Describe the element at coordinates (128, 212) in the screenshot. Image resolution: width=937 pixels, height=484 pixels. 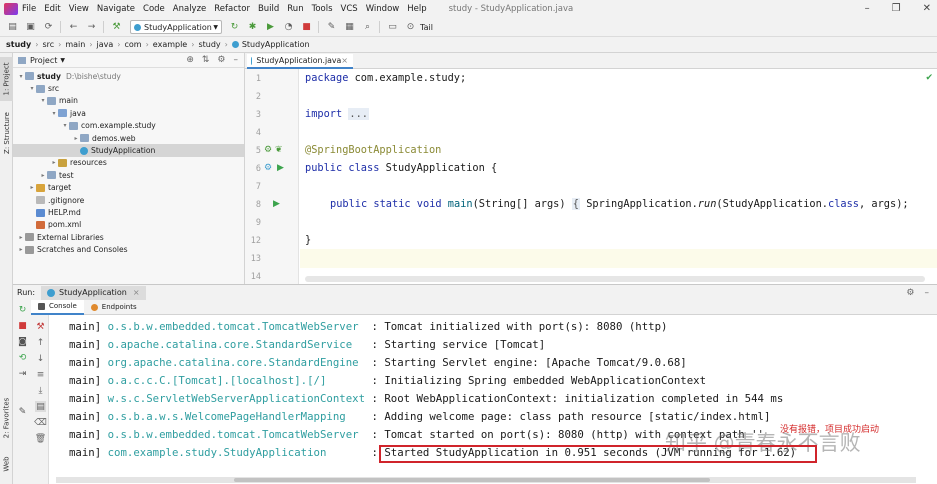
I see `tree-item: HELP.md` at that location.